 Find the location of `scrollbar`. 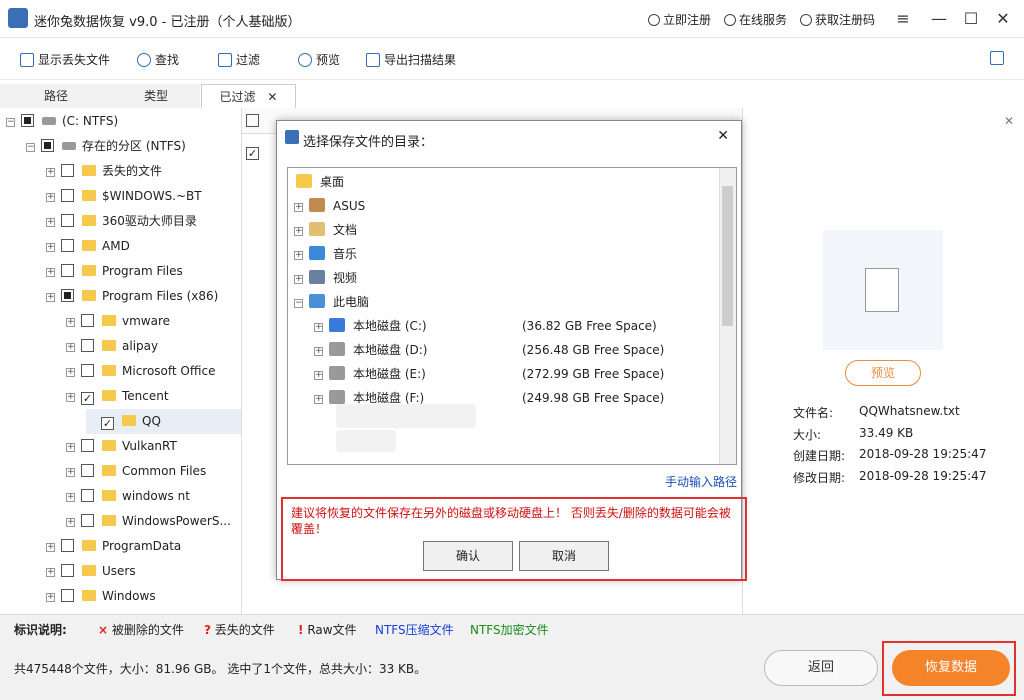

scrollbar is located at coordinates (727, 316).